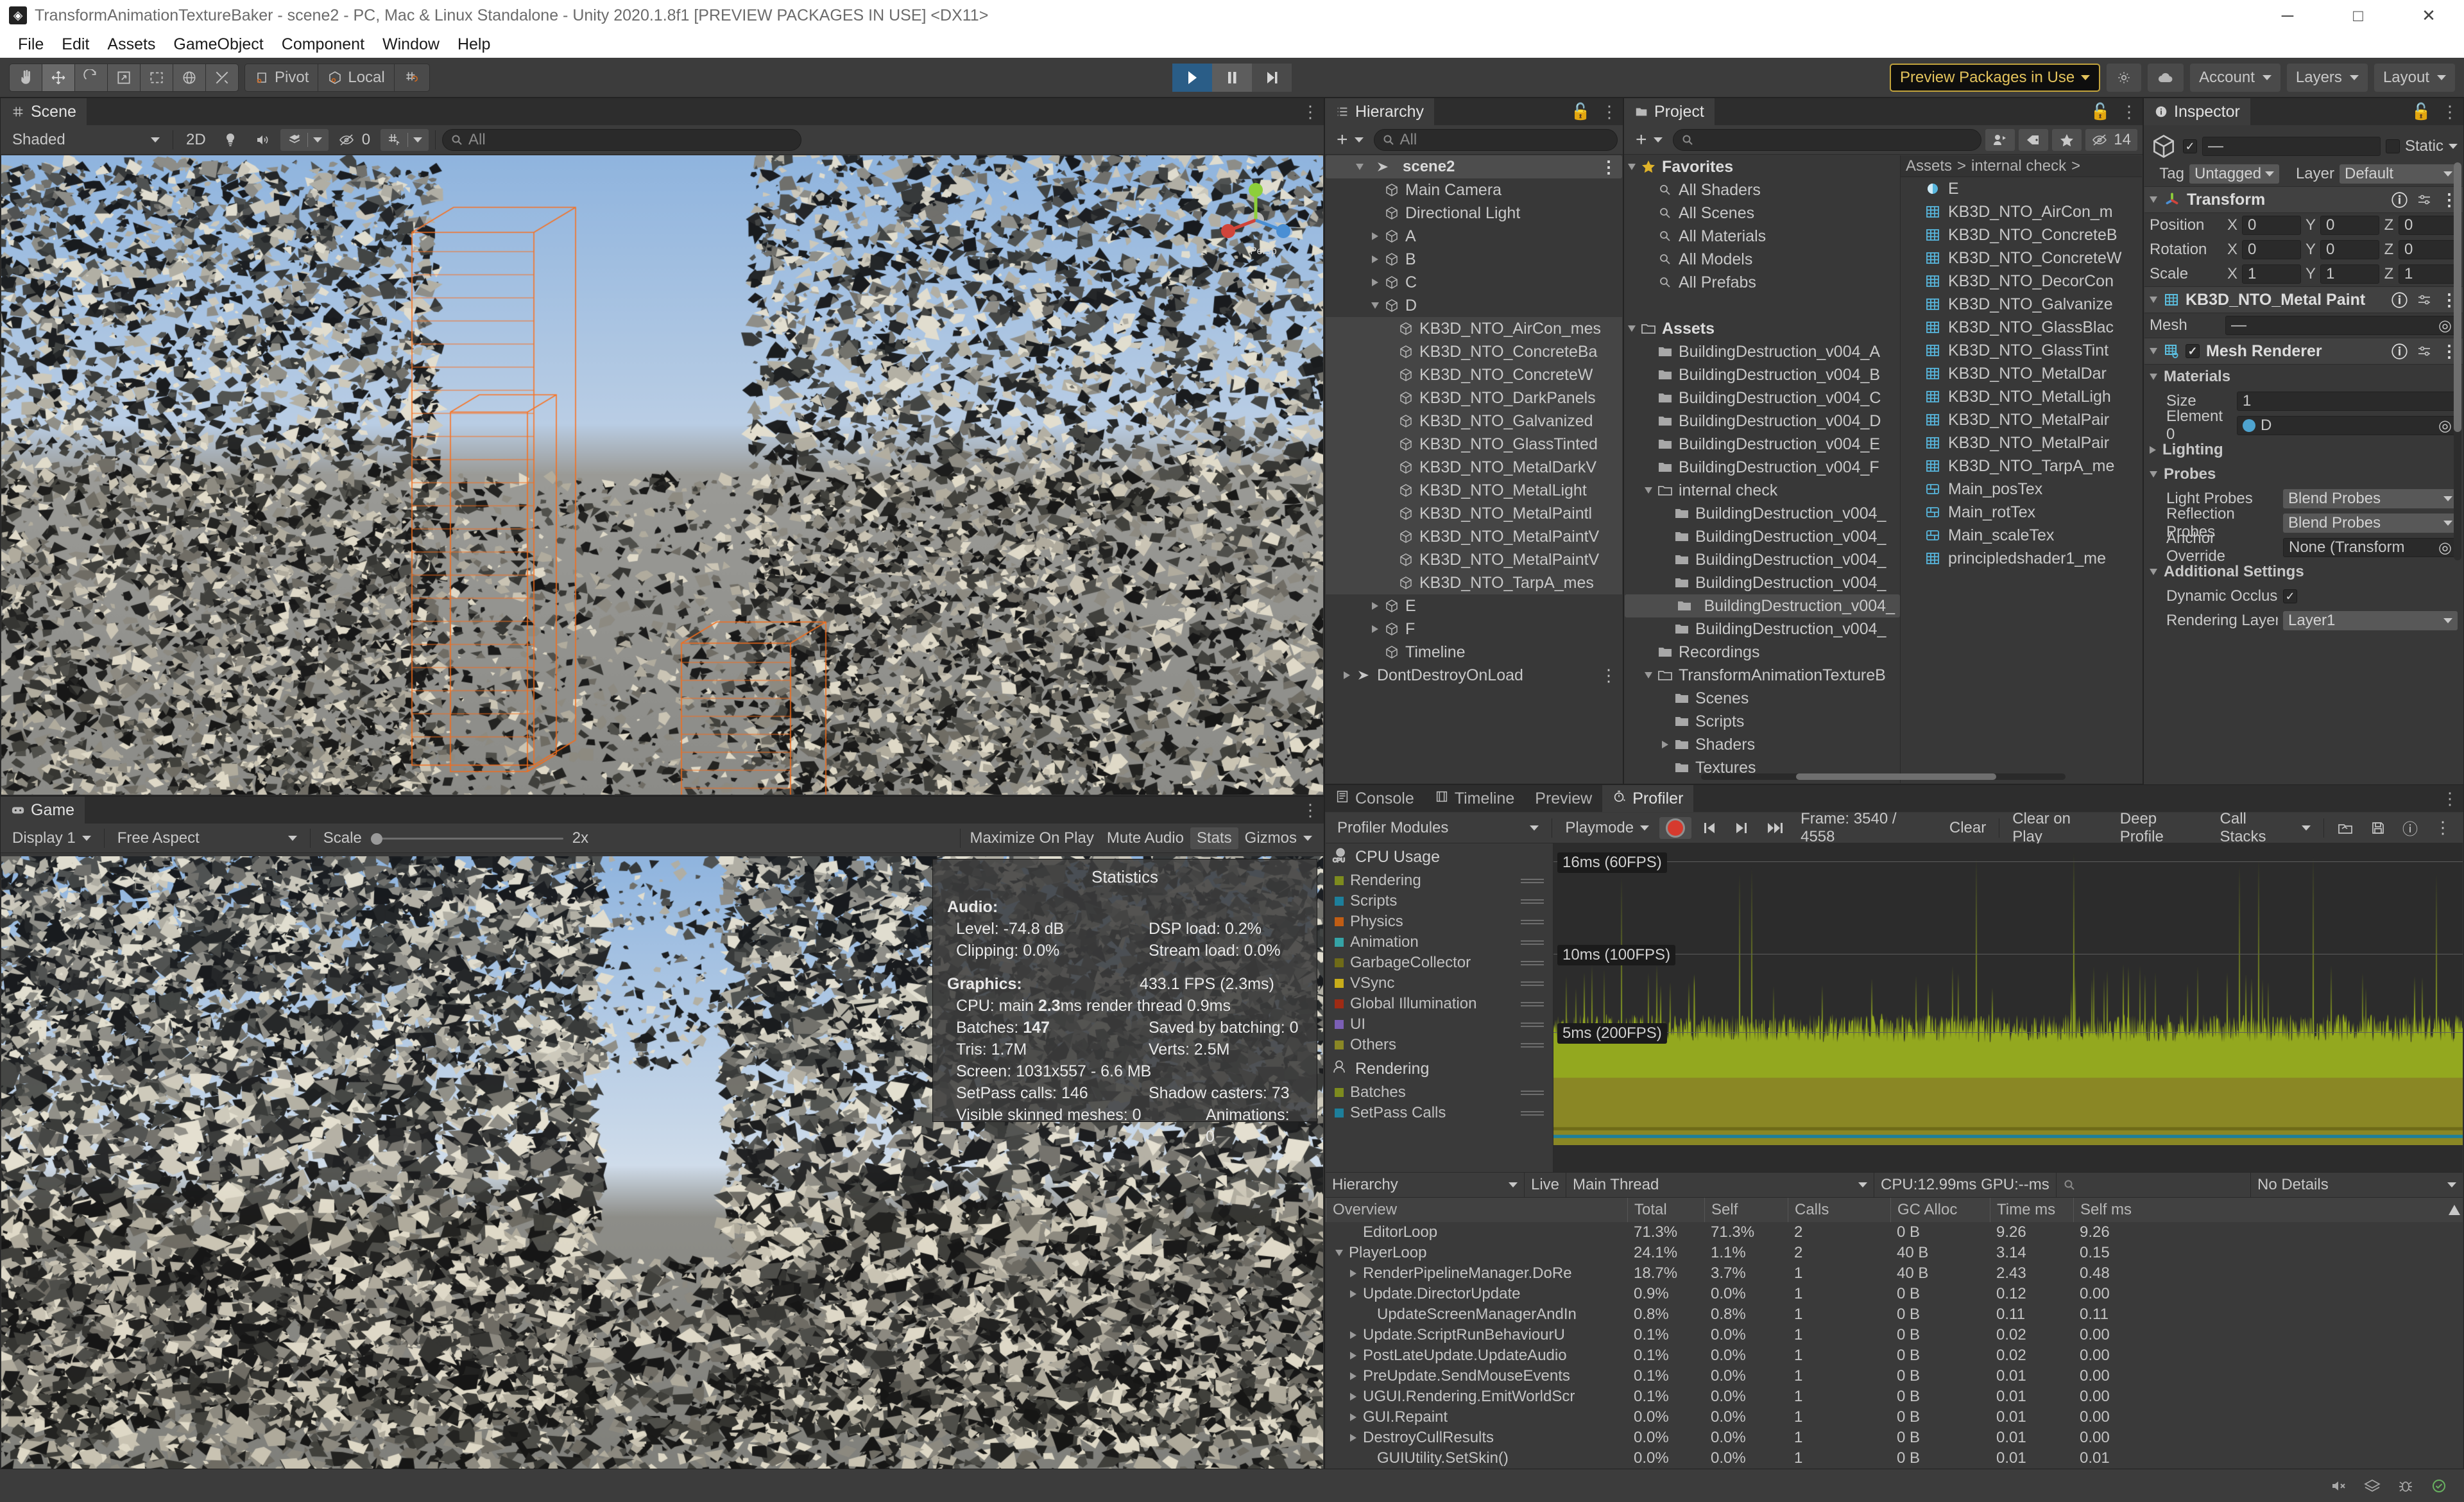  I want to click on hierarchy-row: KB3D_NTO_DarkPanels, so click(1474, 398).